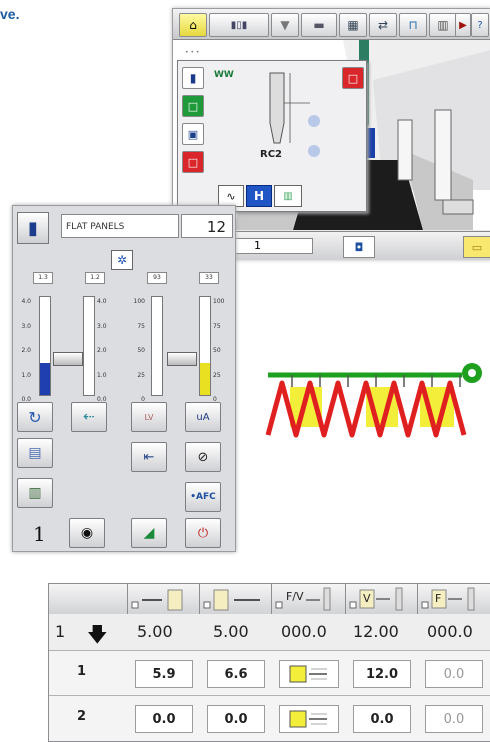 The image size is (490, 742). Describe the element at coordinates (454, 719) in the screenshot. I see `row-2-cell-5: 0.0` at that location.